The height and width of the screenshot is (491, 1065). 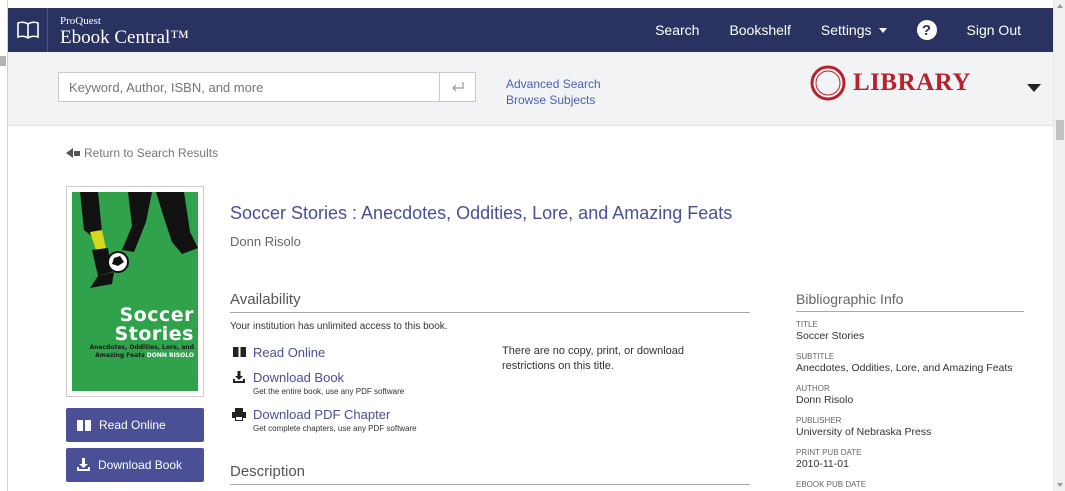 I want to click on bib-value: Donn Risolo, so click(x=825, y=400).